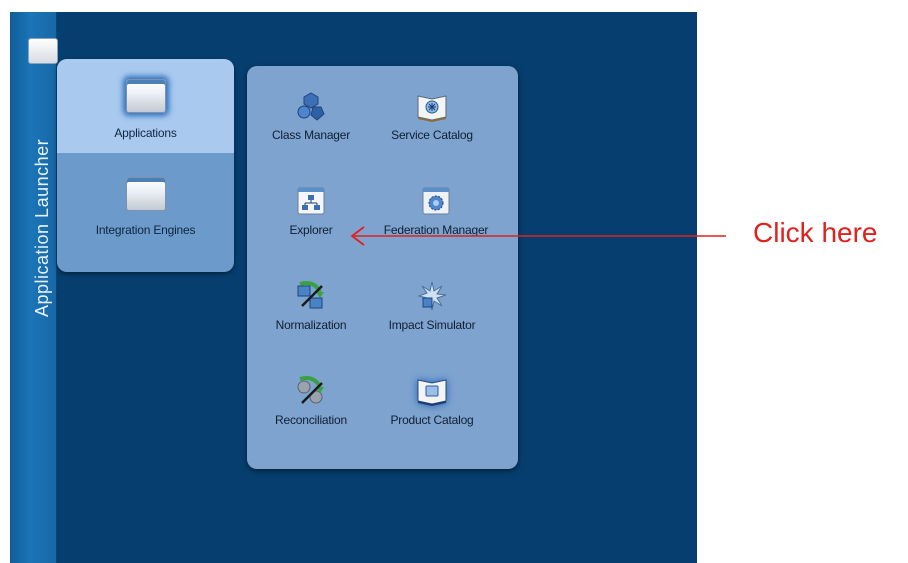  I want to click on explorer-icon, so click(311, 201).